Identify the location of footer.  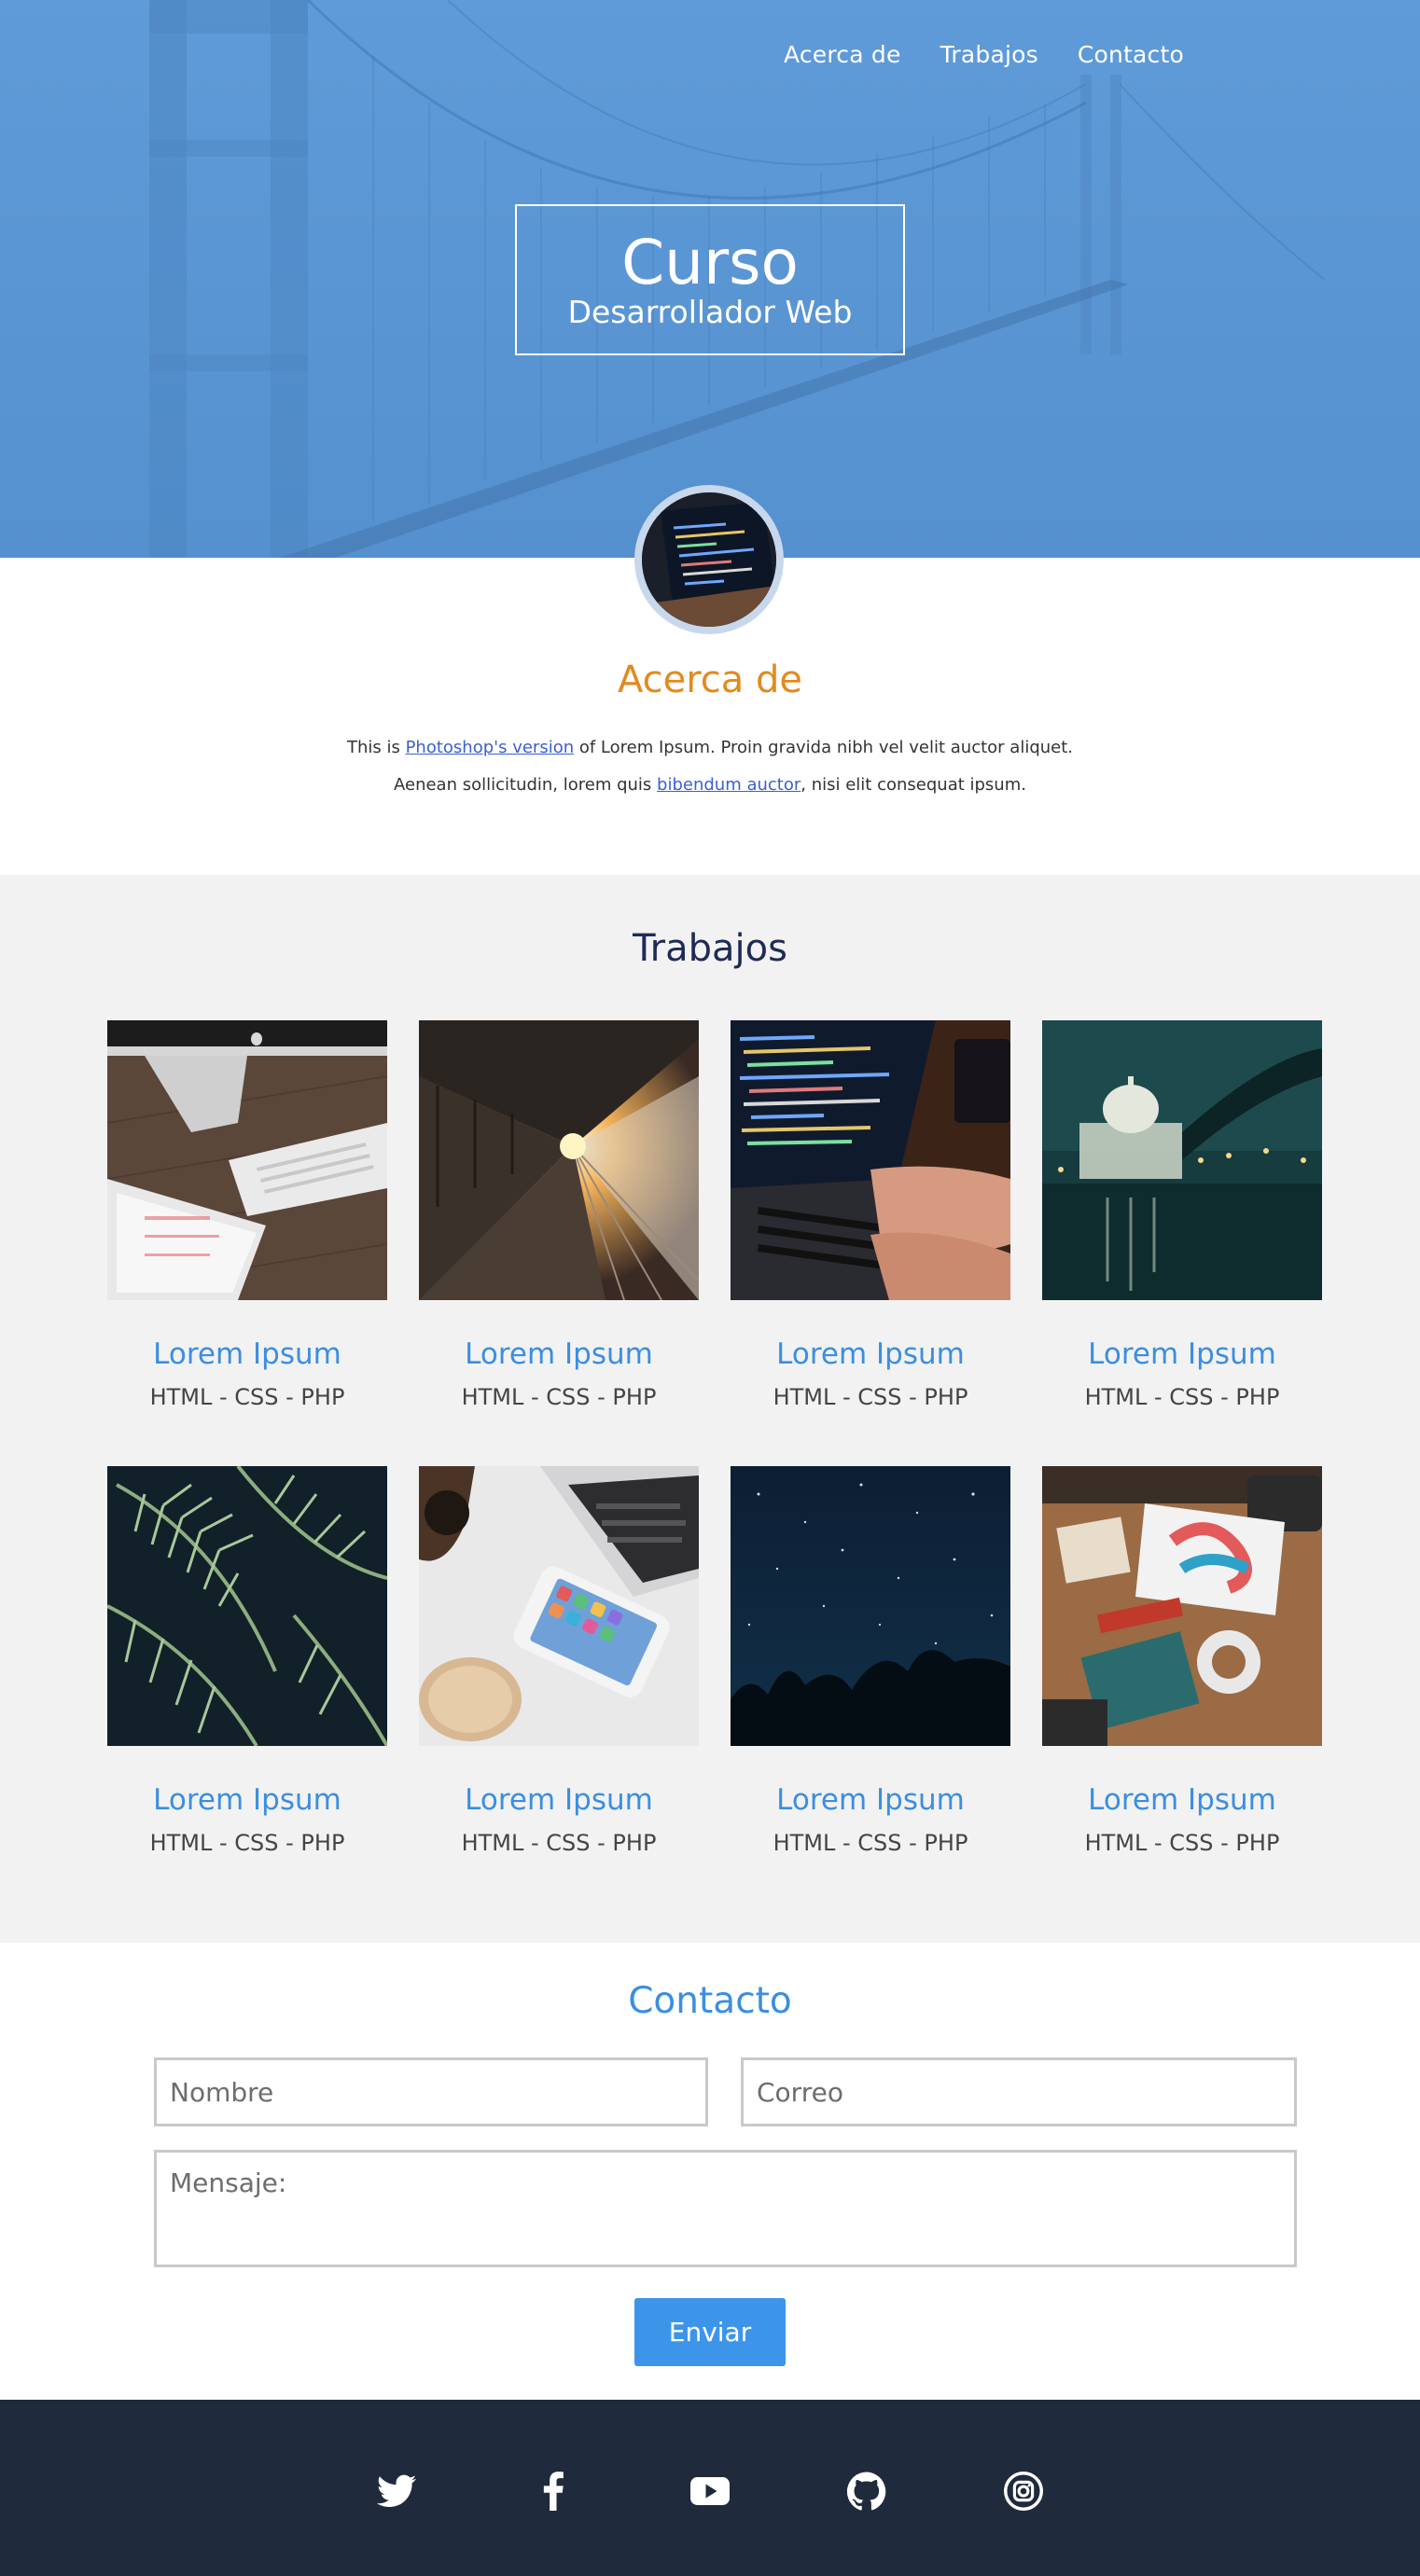
(710, 2488).